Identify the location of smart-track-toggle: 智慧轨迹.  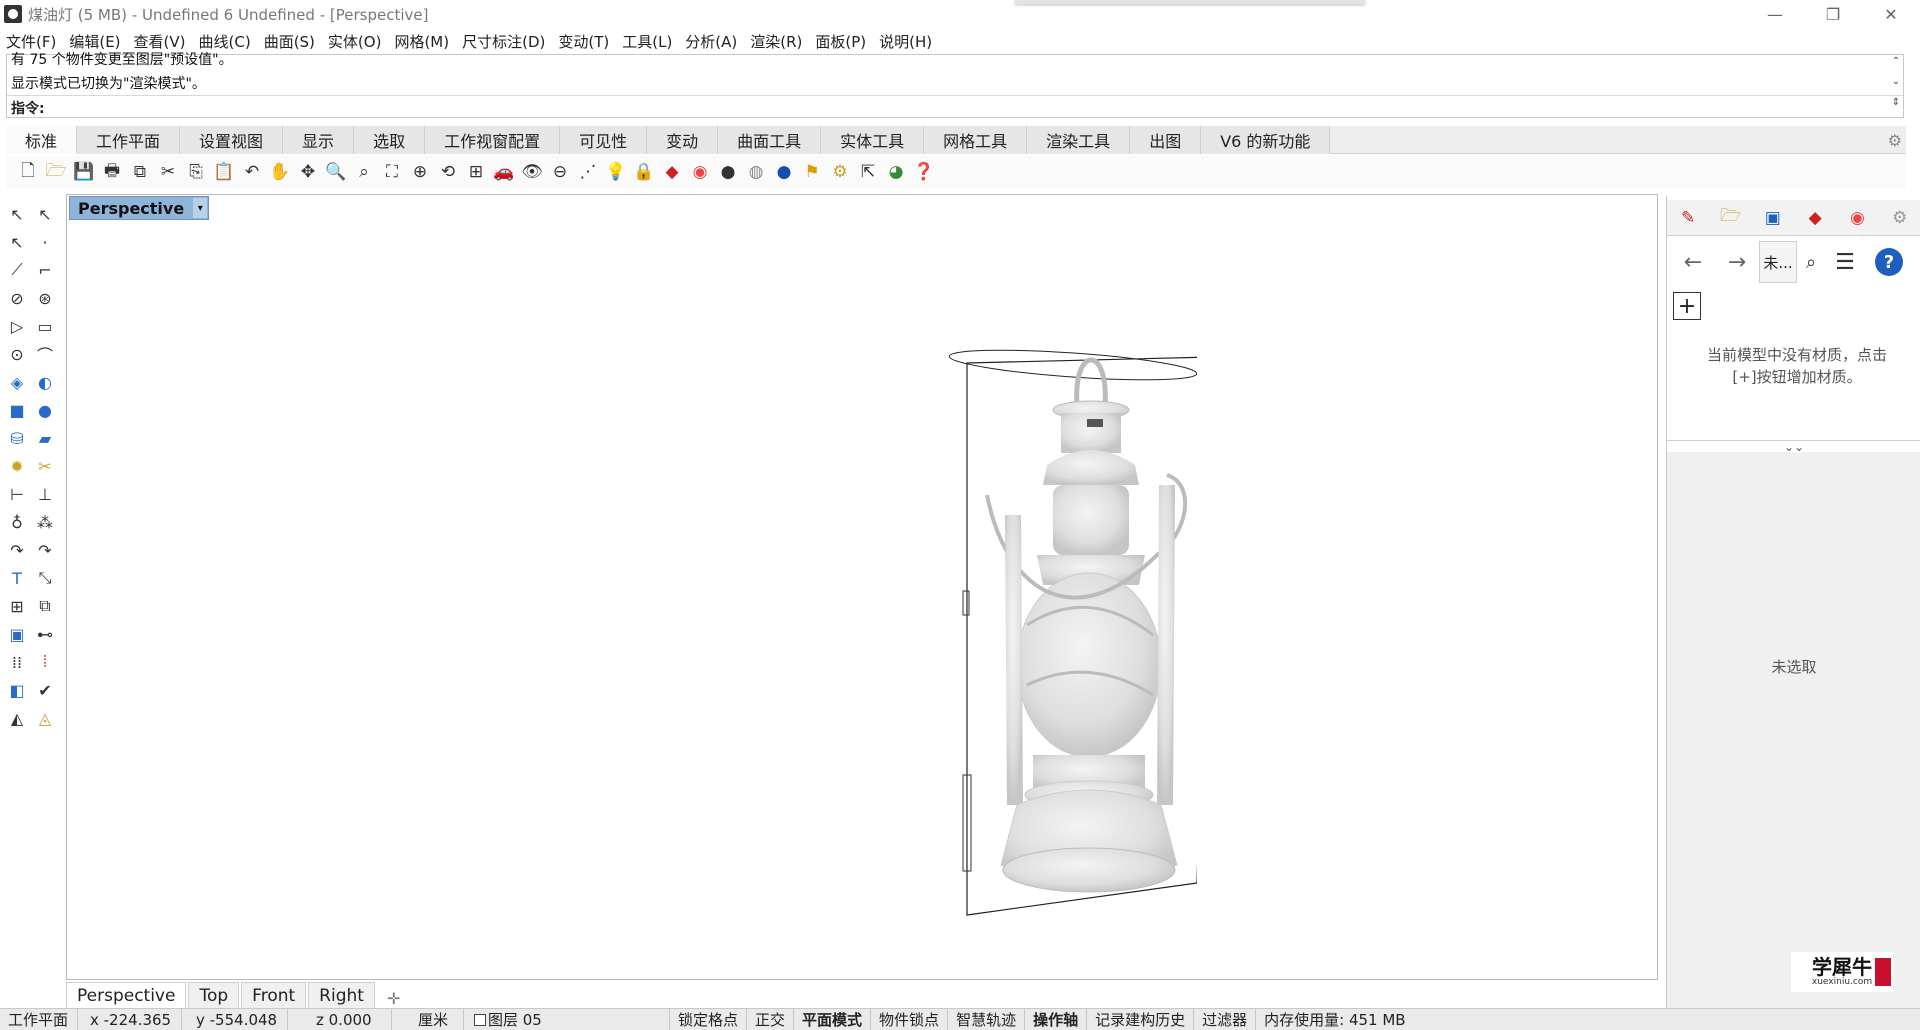
(987, 1019).